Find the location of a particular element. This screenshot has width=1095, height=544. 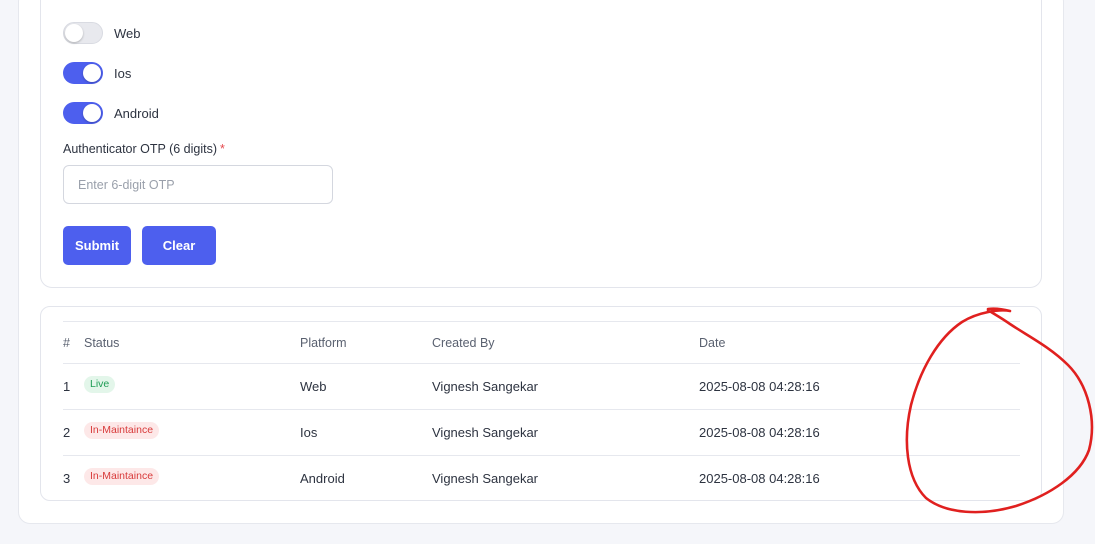

platform-cell: Android is located at coordinates (322, 478).